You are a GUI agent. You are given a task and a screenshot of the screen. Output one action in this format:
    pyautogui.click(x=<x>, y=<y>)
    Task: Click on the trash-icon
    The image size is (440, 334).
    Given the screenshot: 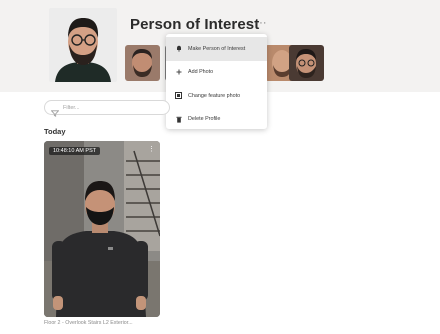 What is the action you would take?
    pyautogui.click(x=178, y=119)
    